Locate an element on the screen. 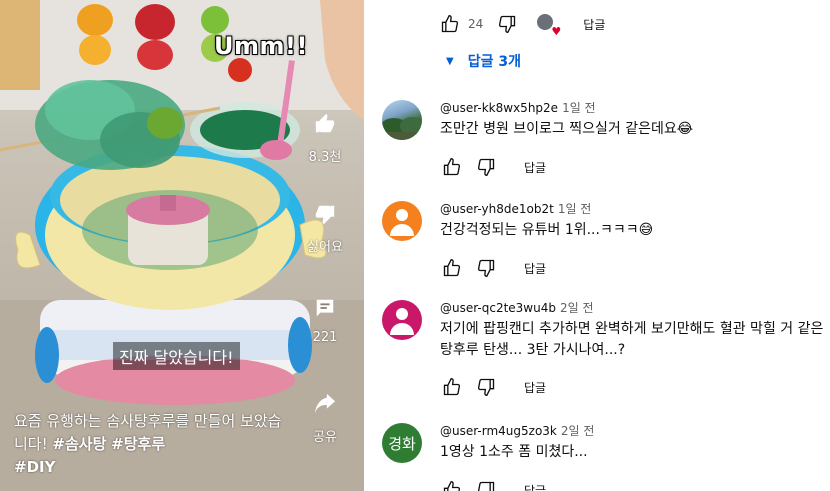  video-comment-count: 221 is located at coordinates (325, 337).